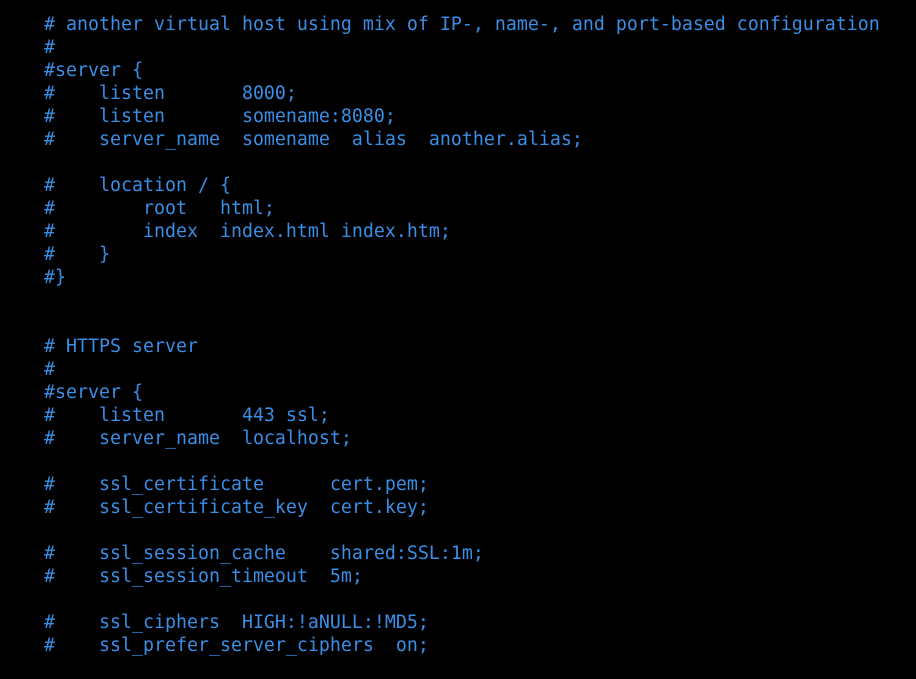  I want to click on terminal-line: # ssl_session_cache shared:SSL:1m;, so click(264, 553).